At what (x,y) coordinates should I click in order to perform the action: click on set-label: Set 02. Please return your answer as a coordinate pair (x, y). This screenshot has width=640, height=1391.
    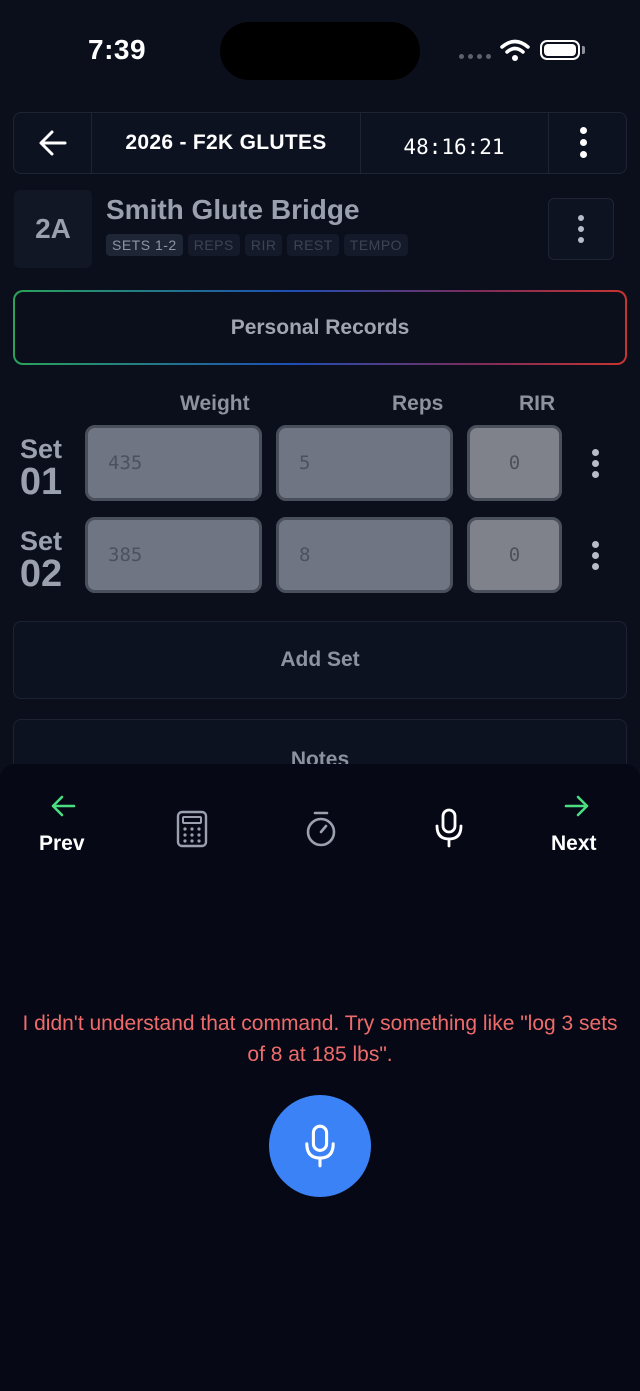
    Looking at the image, I should click on (41, 560).